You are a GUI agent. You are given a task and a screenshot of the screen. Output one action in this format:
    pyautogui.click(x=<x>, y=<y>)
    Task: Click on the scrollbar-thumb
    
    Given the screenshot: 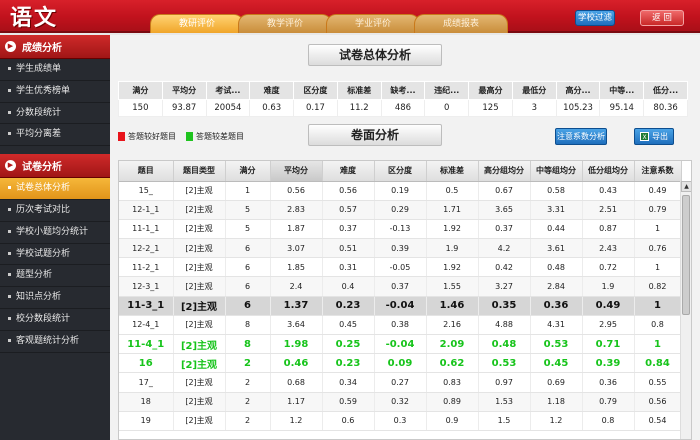 What is the action you would take?
    pyautogui.click(x=686, y=255)
    